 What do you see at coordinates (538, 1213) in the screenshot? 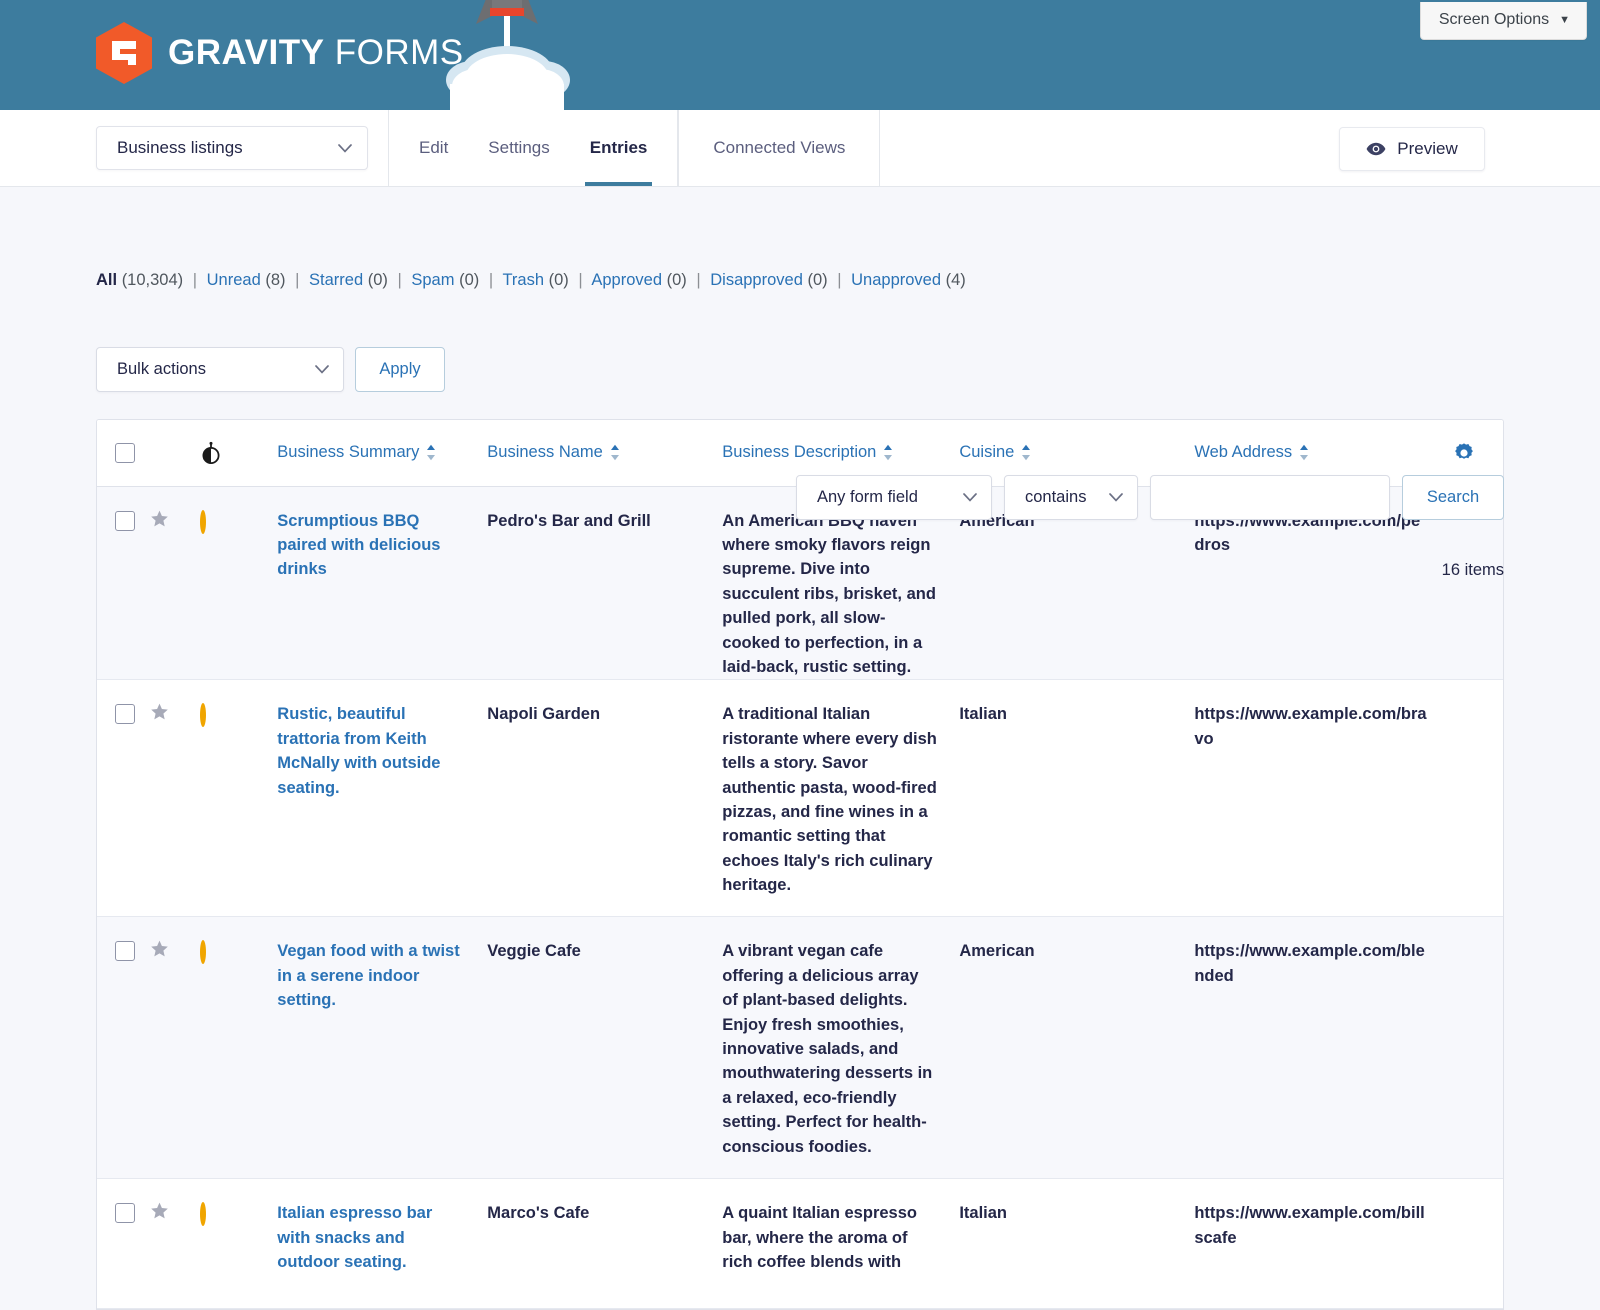
I see `entry-business-name: Marco's Cafe` at bounding box center [538, 1213].